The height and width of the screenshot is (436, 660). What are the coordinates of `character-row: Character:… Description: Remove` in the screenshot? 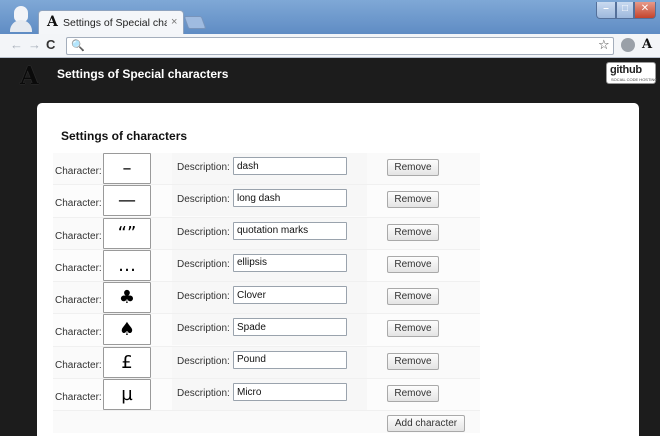 It's located at (266, 266).